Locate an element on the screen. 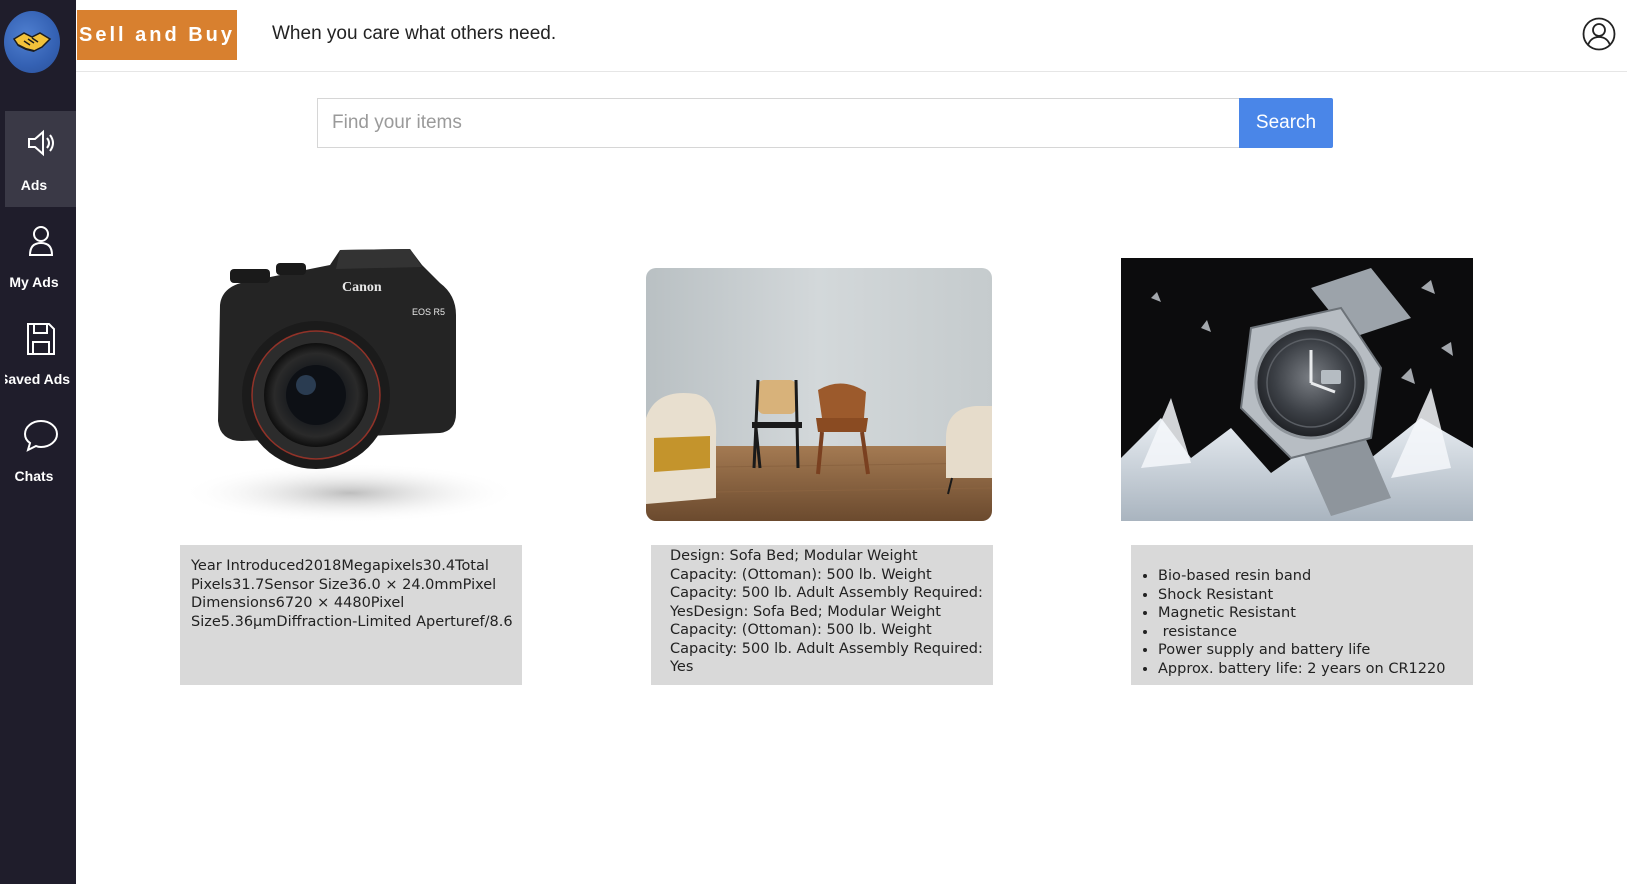 The image size is (1627, 884). sidebar-item-my-ads: My Ads is located at coordinates (40, 256).